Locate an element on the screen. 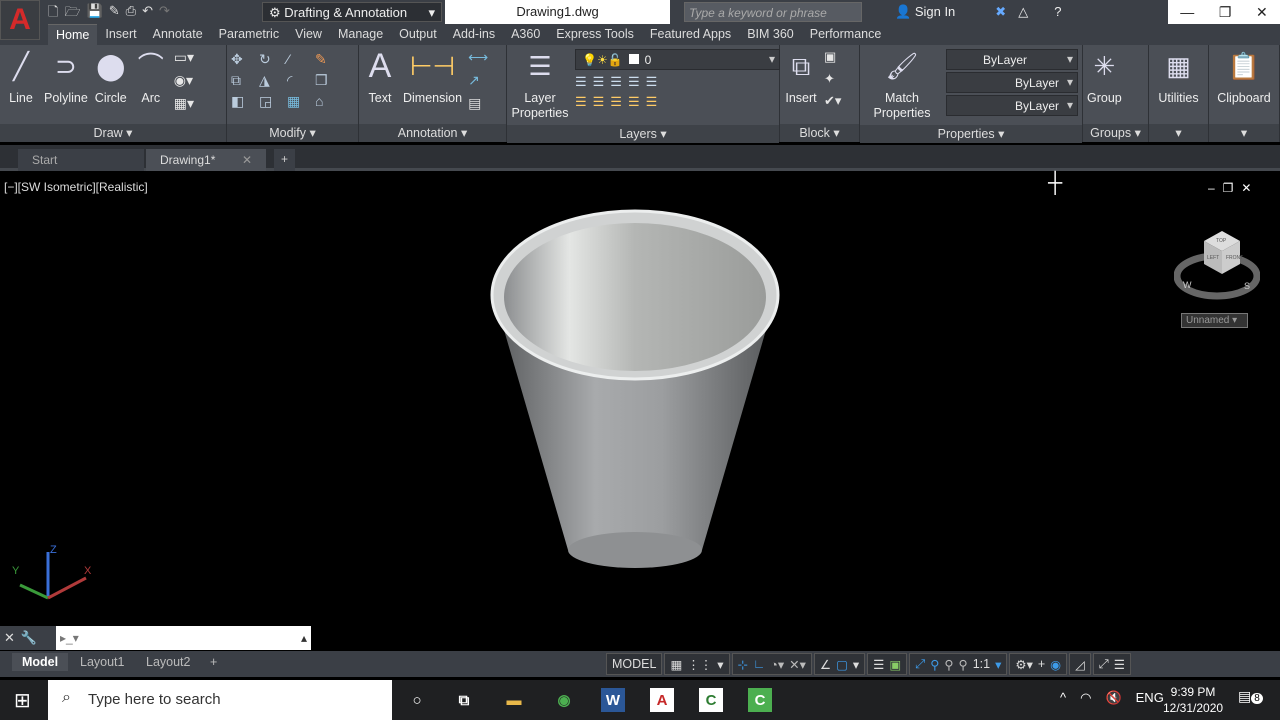  clock: 9:39 PM 12/31/2020 is located at coordinates (1193, 700).